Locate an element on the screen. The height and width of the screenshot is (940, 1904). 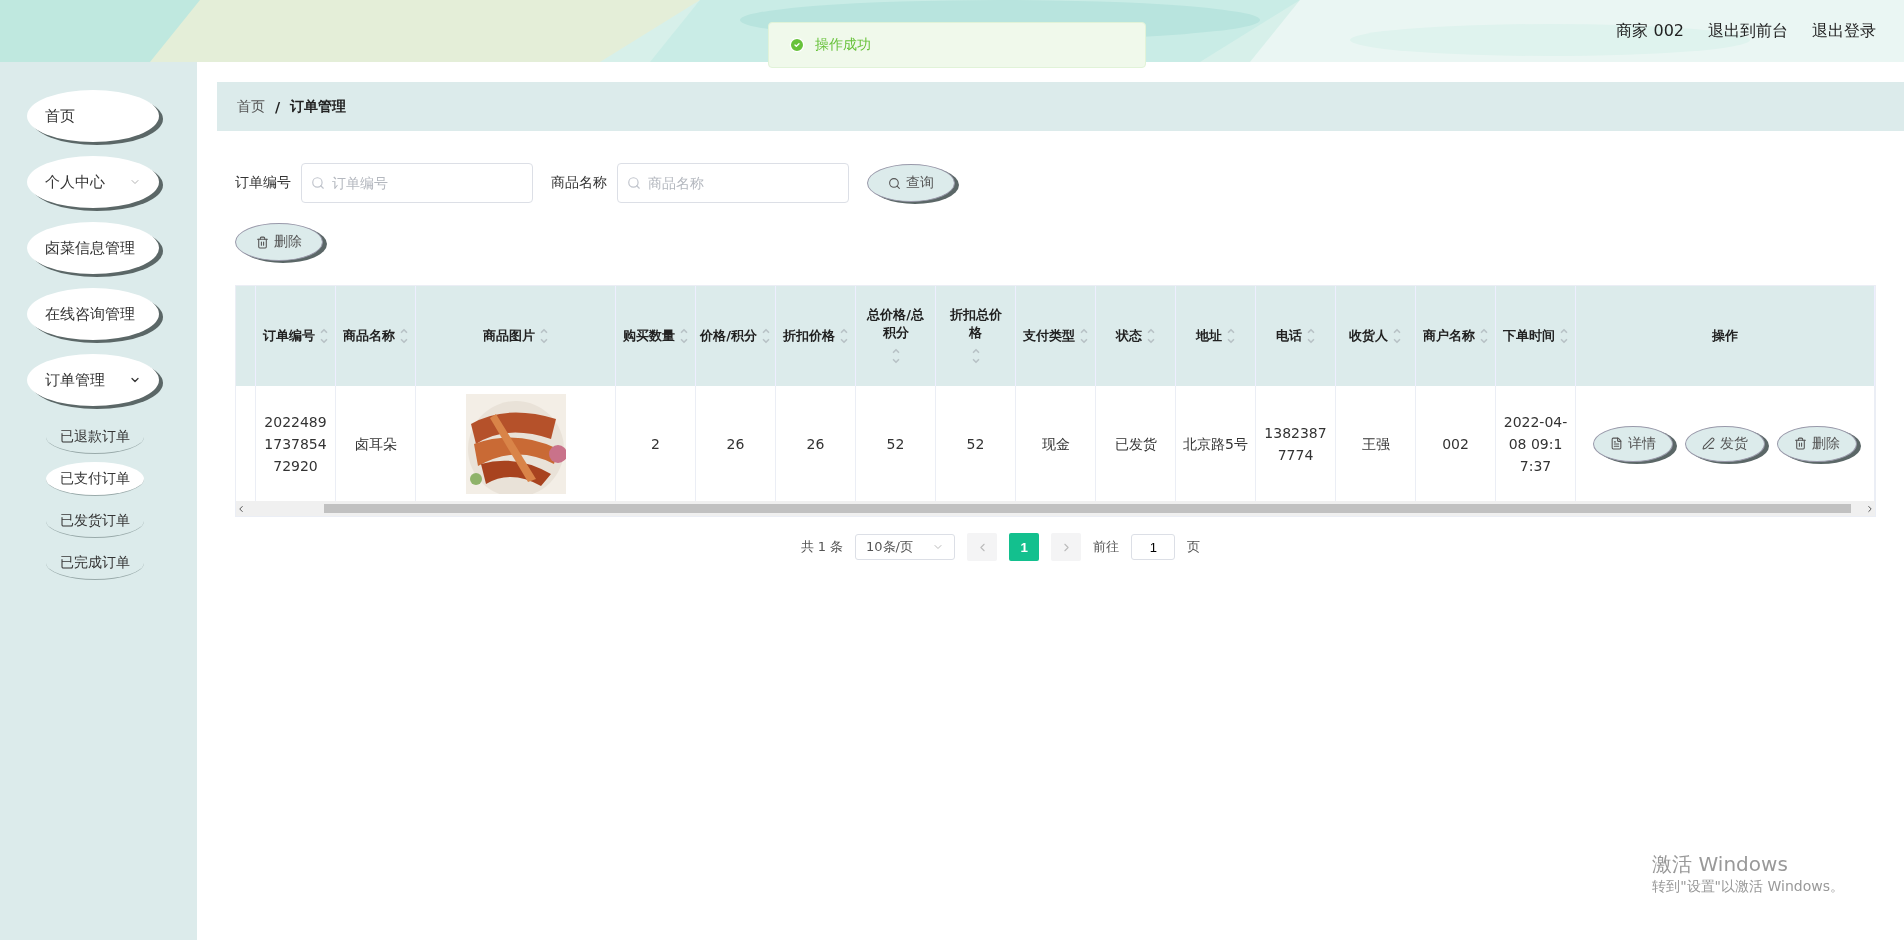
page-input: 1 is located at coordinates (1153, 547).